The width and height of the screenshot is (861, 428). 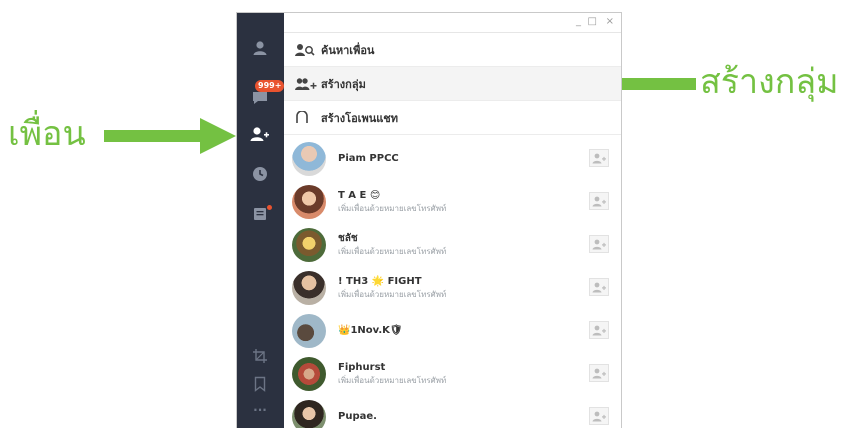 I want to click on close-button: ×, so click(x=610, y=22).